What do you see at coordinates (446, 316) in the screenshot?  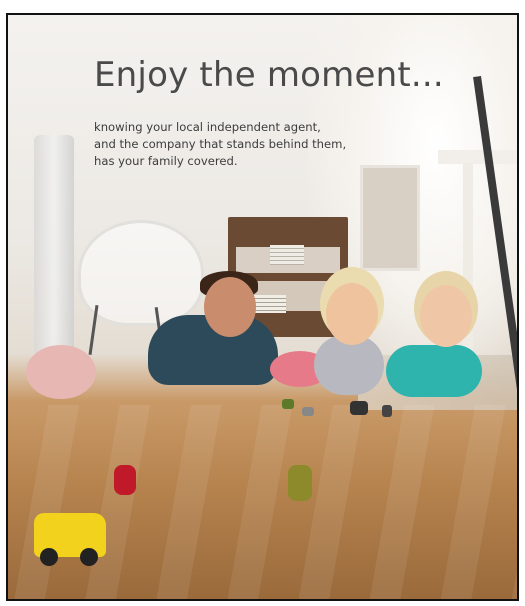 I see `girl-head-right` at bounding box center [446, 316].